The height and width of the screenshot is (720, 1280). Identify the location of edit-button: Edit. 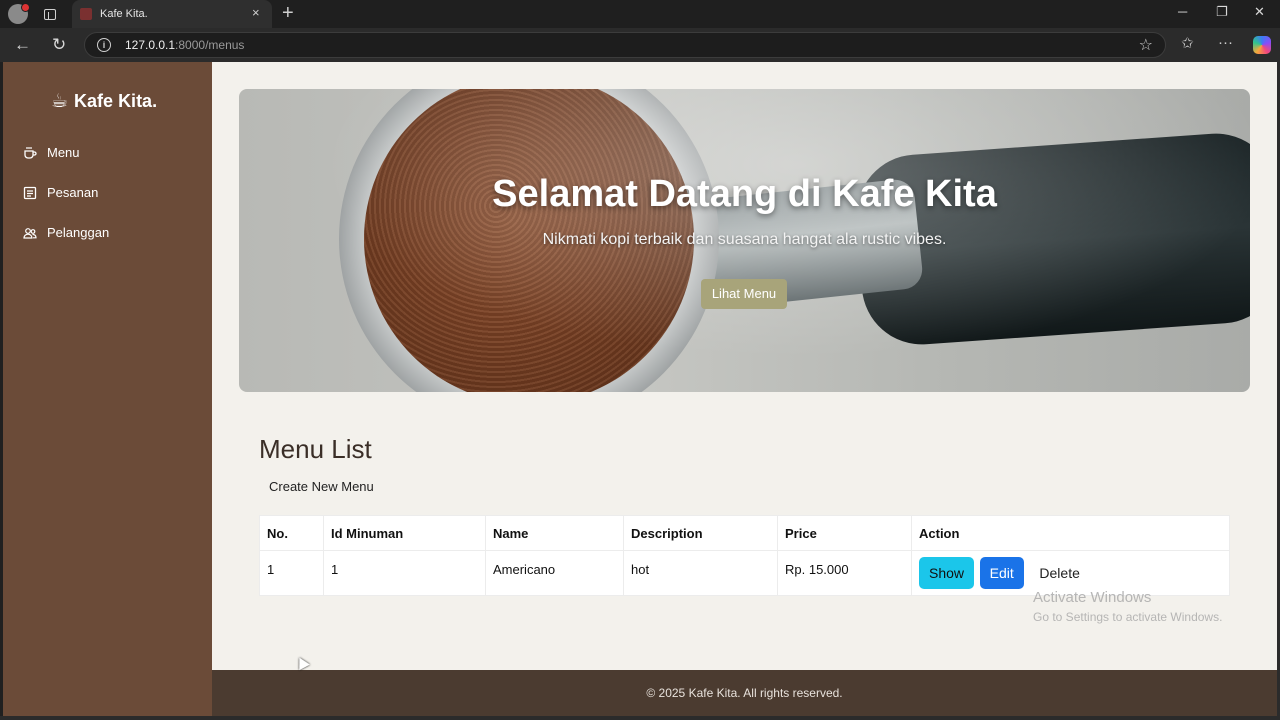
(1001, 573).